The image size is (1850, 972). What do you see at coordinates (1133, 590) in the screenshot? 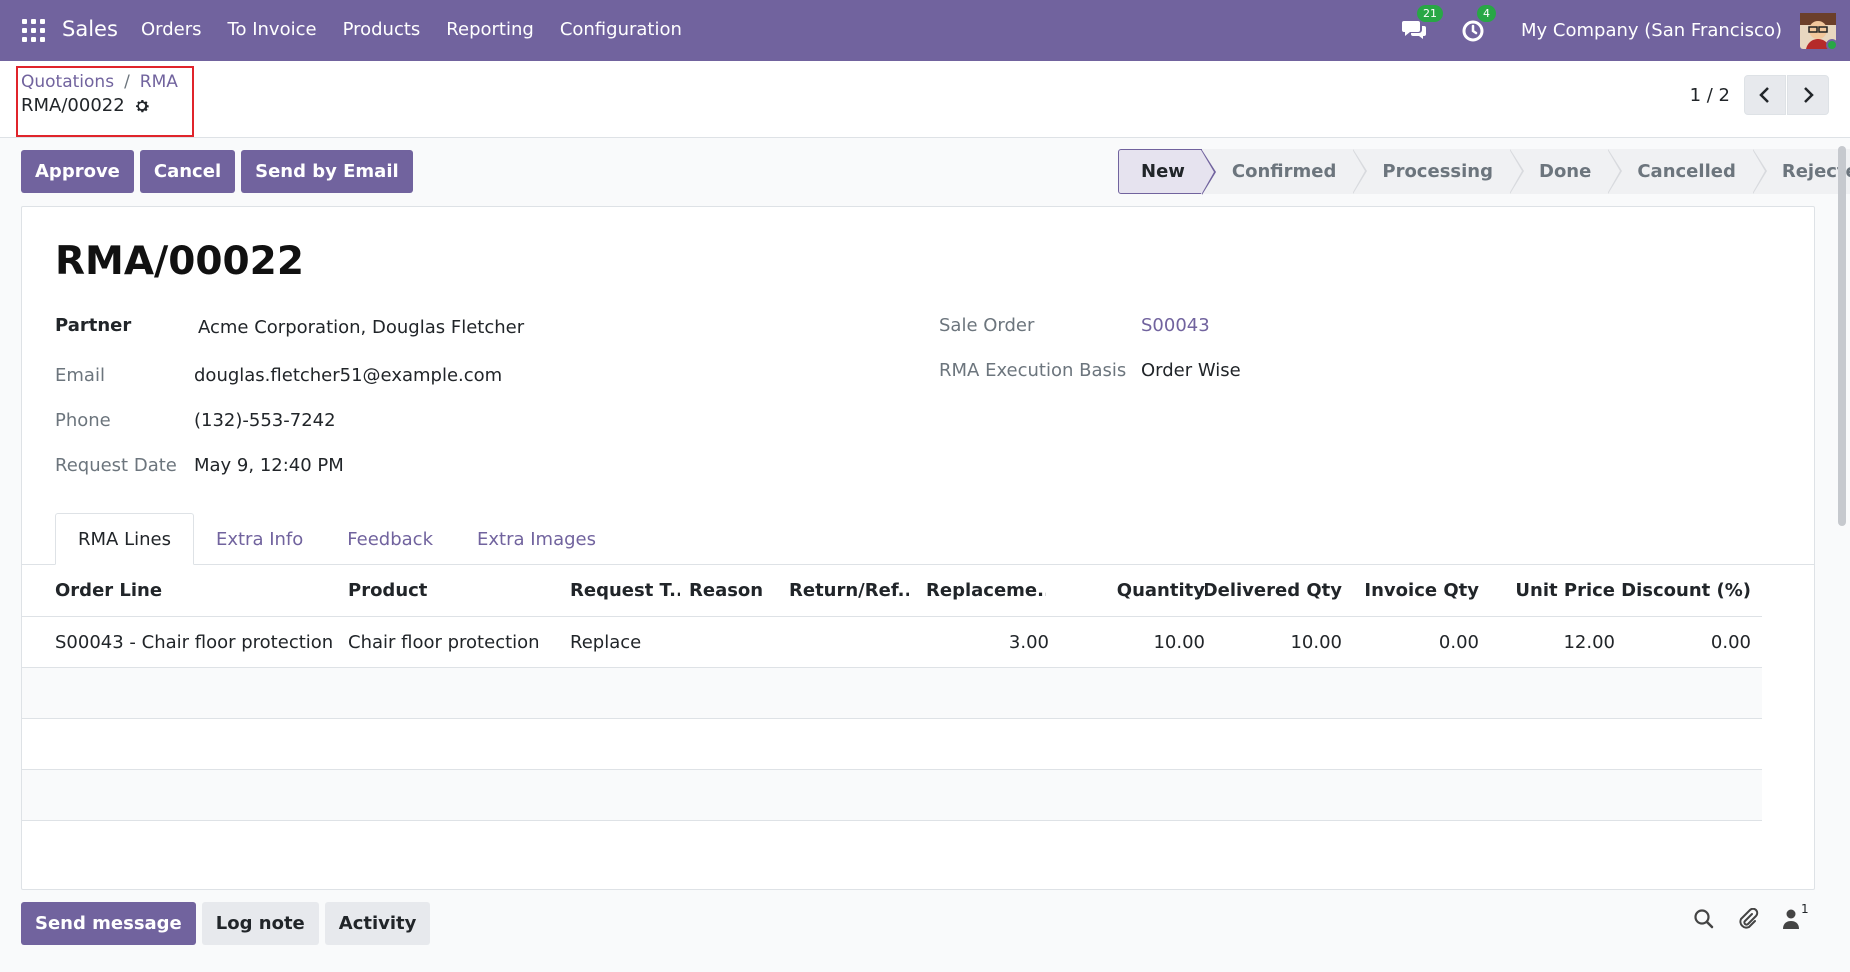
I see `column-header: Quantity` at bounding box center [1133, 590].